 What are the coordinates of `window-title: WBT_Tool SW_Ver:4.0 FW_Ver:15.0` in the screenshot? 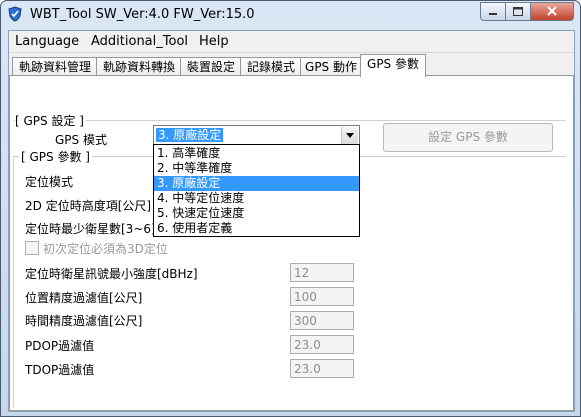 It's located at (142, 14).